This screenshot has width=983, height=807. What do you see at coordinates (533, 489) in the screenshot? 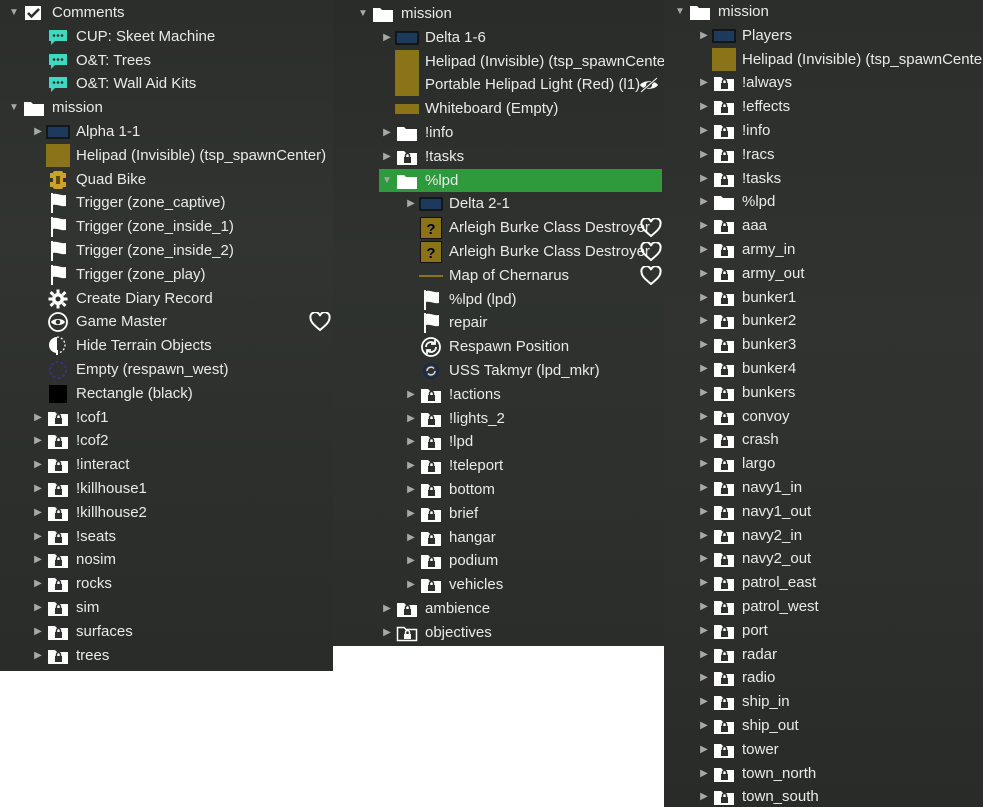
I see `tree-row: ▶ bottom` at bounding box center [533, 489].